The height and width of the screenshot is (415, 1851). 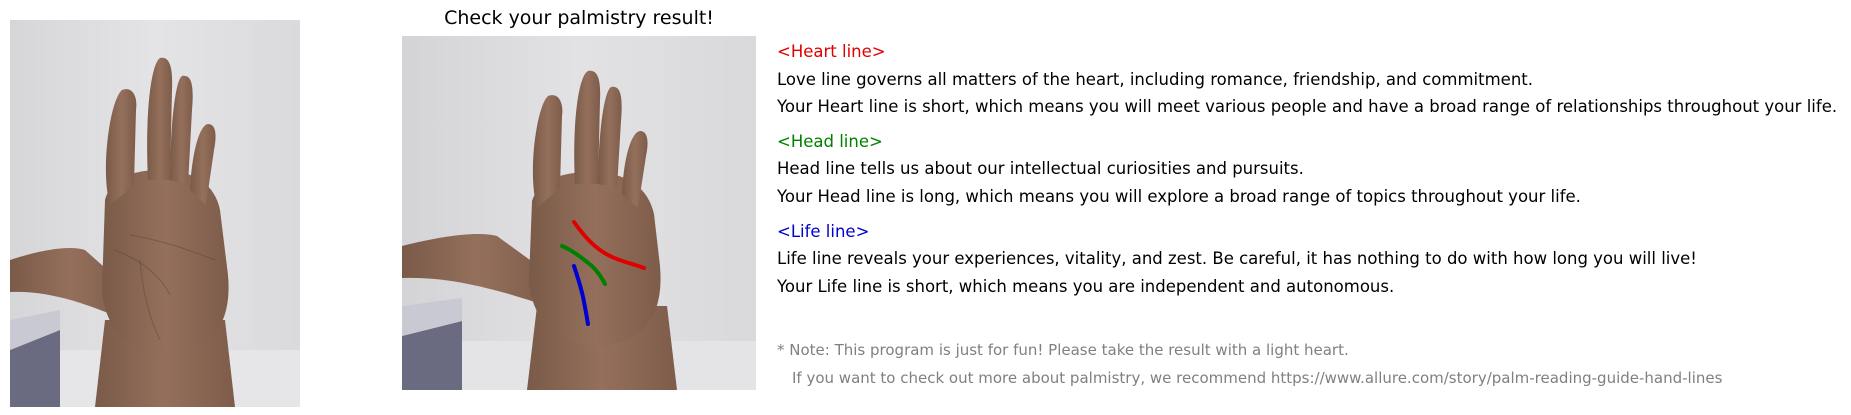 What do you see at coordinates (155, 213) in the screenshot?
I see `original-hand-image` at bounding box center [155, 213].